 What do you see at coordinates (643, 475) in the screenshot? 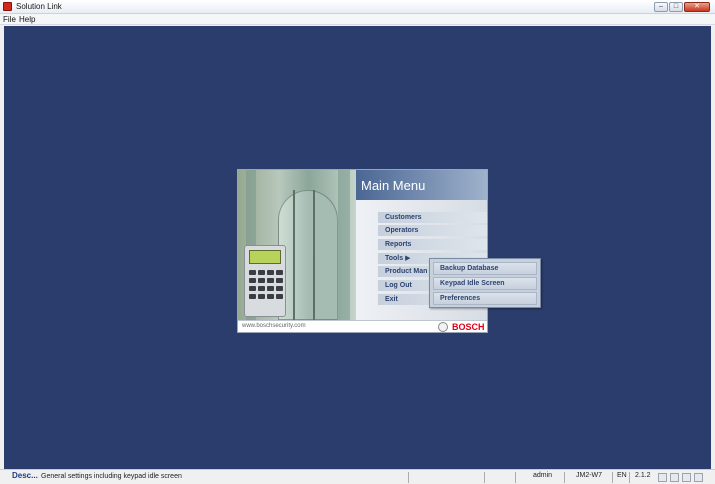
I see `status-version: 2.1.2` at bounding box center [643, 475].